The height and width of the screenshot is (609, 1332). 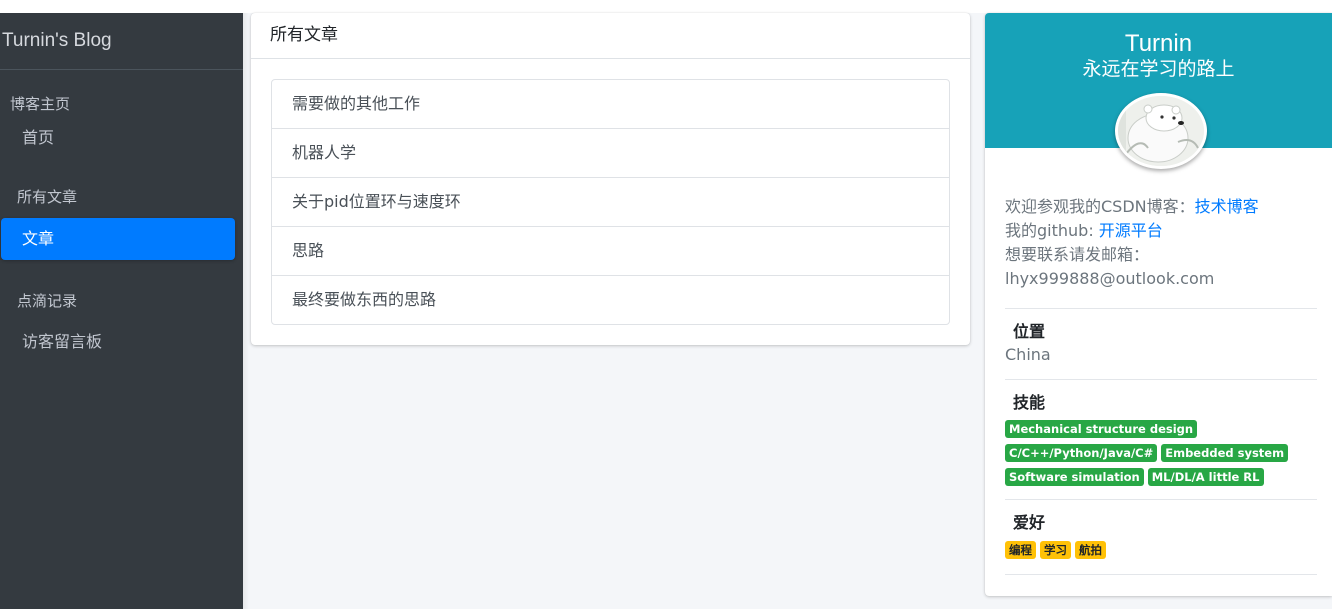 I want to click on hobby-badge: 编程, so click(x=1020, y=550).